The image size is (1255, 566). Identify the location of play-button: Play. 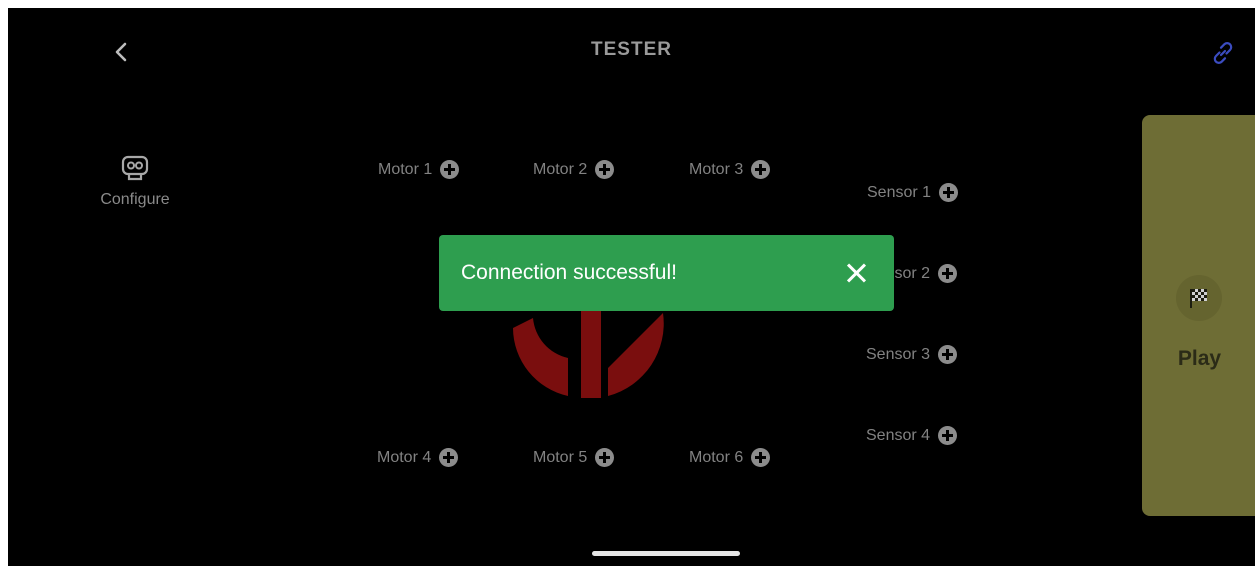
(1198, 315).